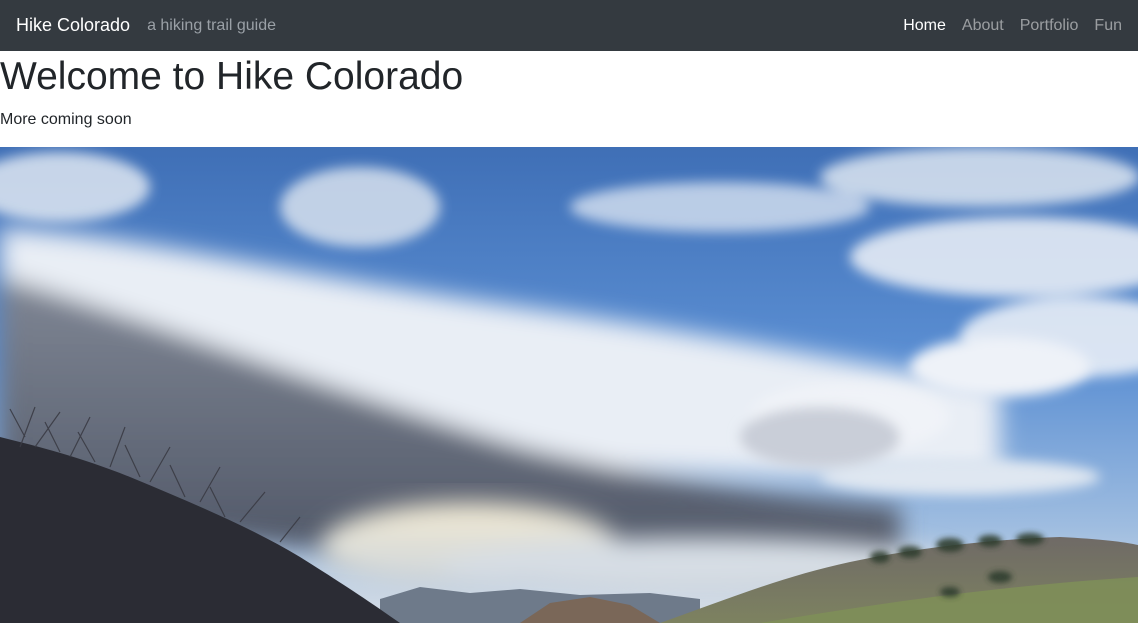  I want to click on nav-link-home: Home, so click(924, 26).